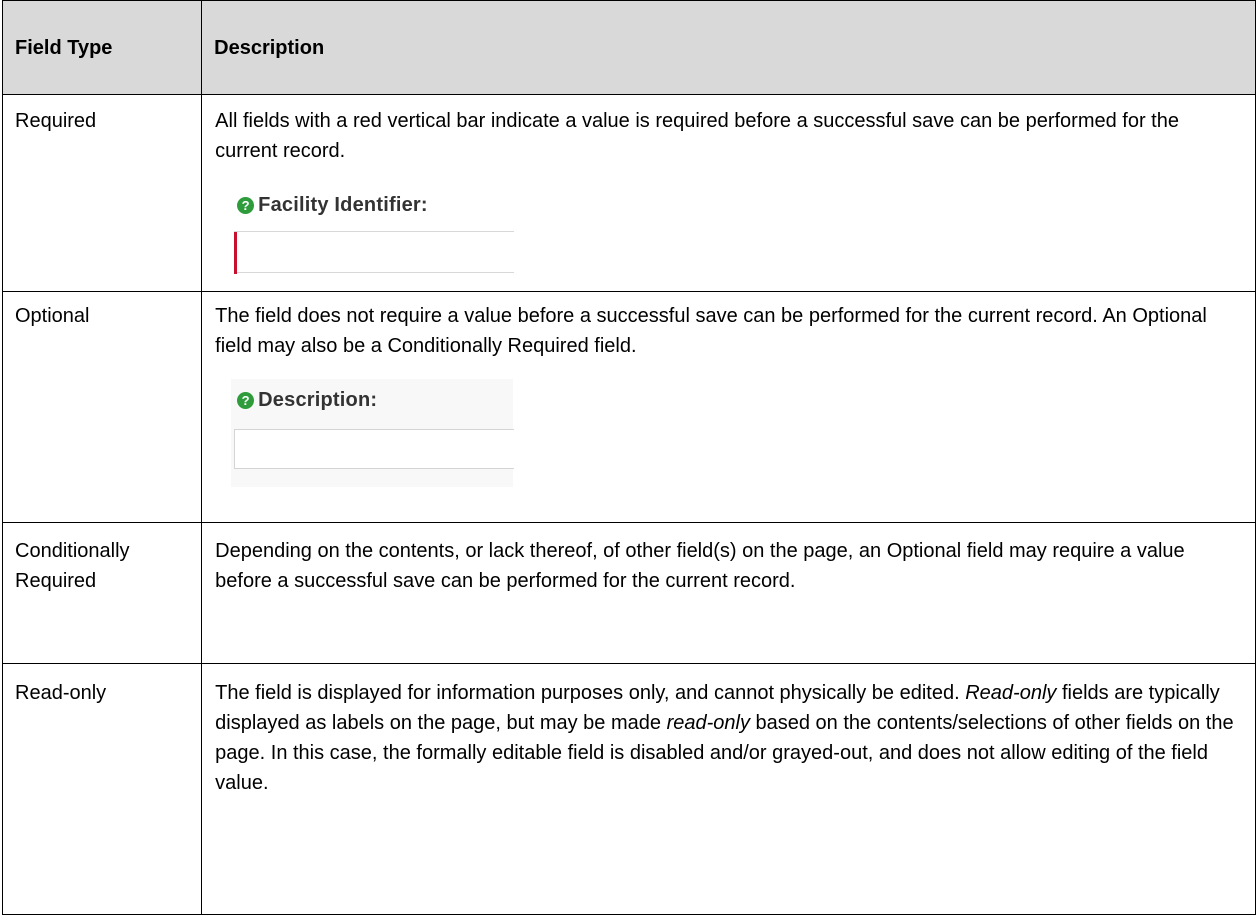  I want to click on facility-identifier-input, so click(374, 252).